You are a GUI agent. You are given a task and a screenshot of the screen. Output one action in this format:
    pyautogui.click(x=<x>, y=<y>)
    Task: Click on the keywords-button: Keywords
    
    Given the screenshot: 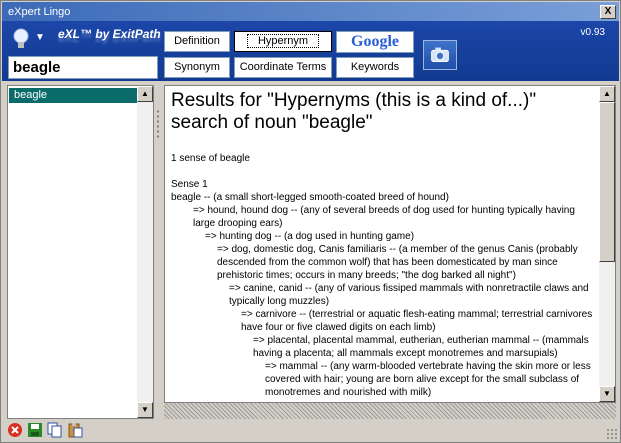 What is the action you would take?
    pyautogui.click(x=375, y=67)
    